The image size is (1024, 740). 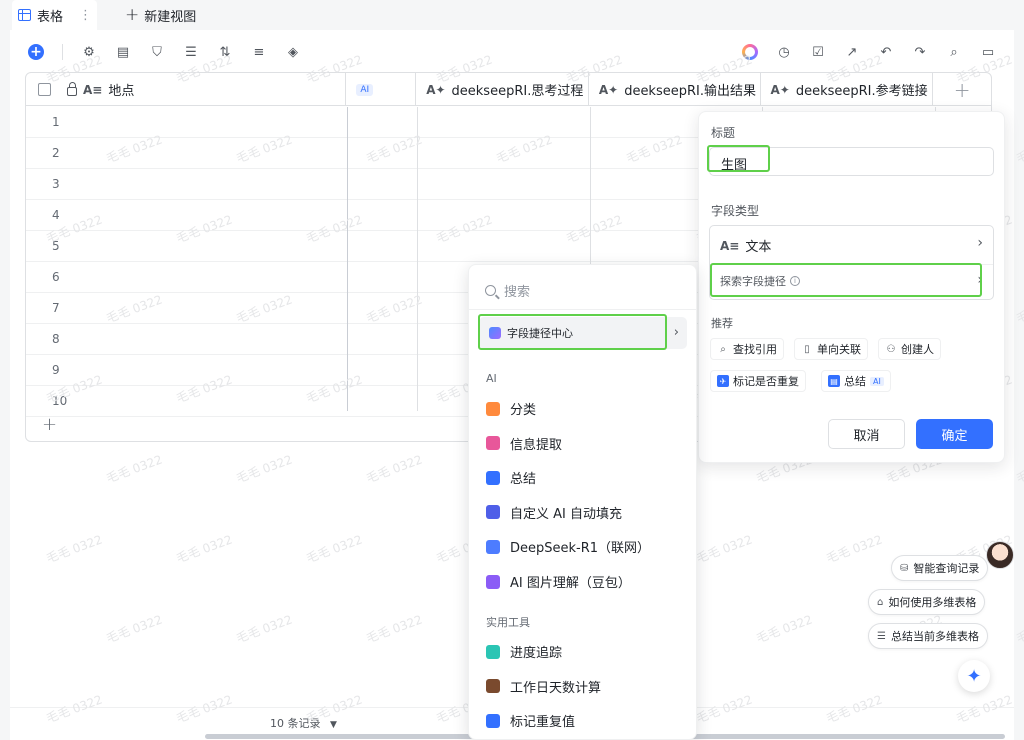 I want to click on item-label: 总结, so click(x=523, y=480).